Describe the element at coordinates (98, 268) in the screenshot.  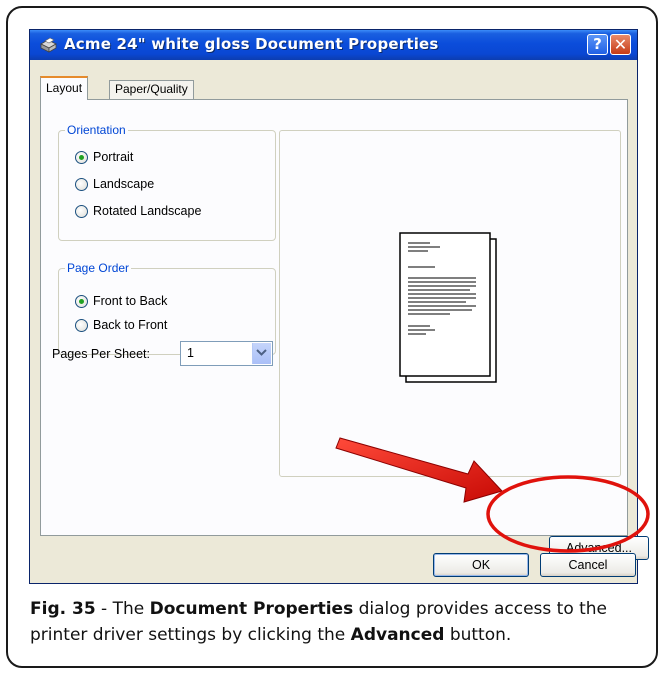
I see `group-legend: Page Order` at that location.